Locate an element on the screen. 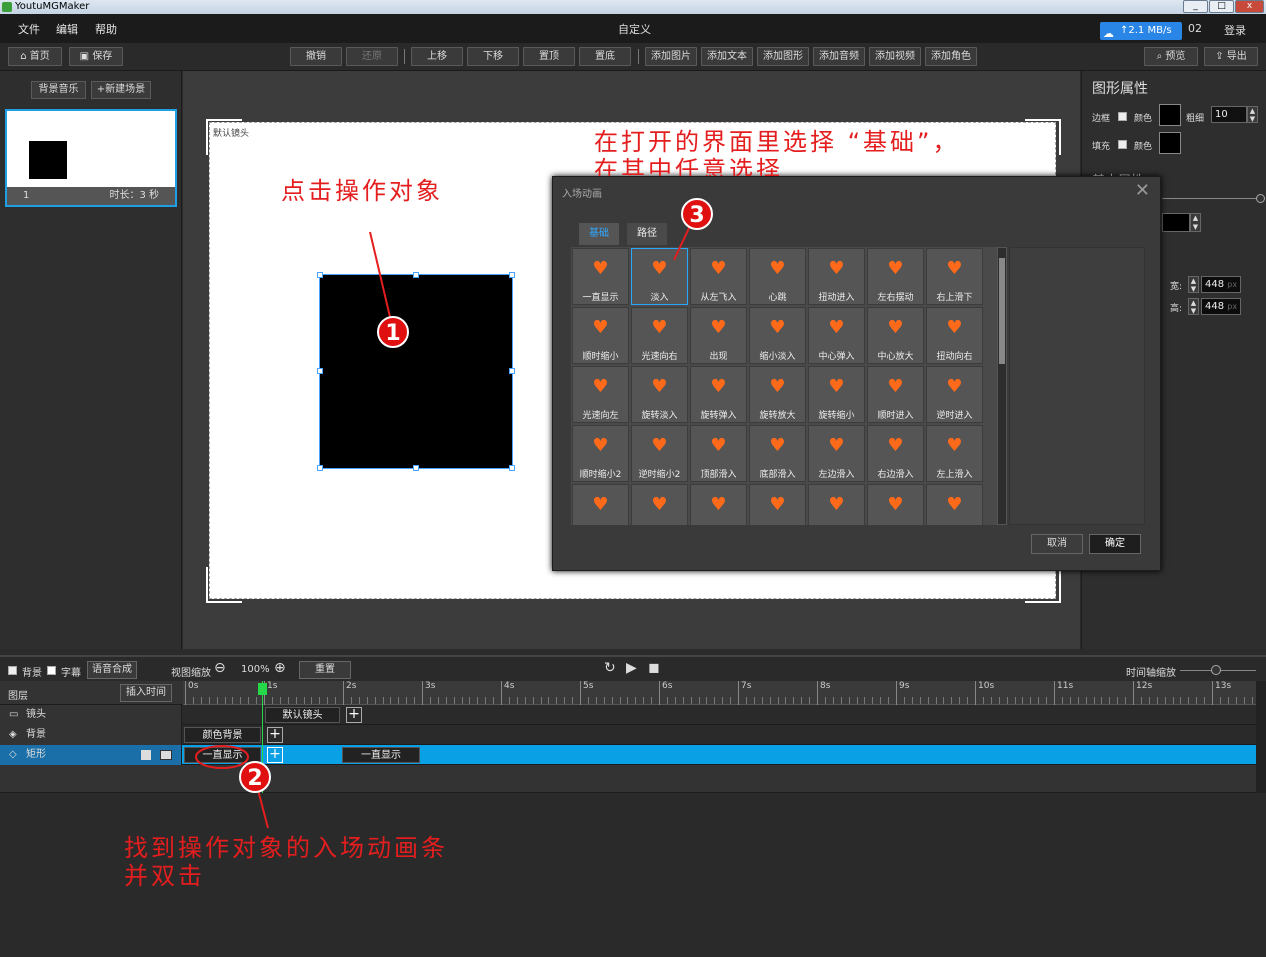 This screenshot has height=957, width=1266. step-marker-2: 2 is located at coordinates (255, 777).